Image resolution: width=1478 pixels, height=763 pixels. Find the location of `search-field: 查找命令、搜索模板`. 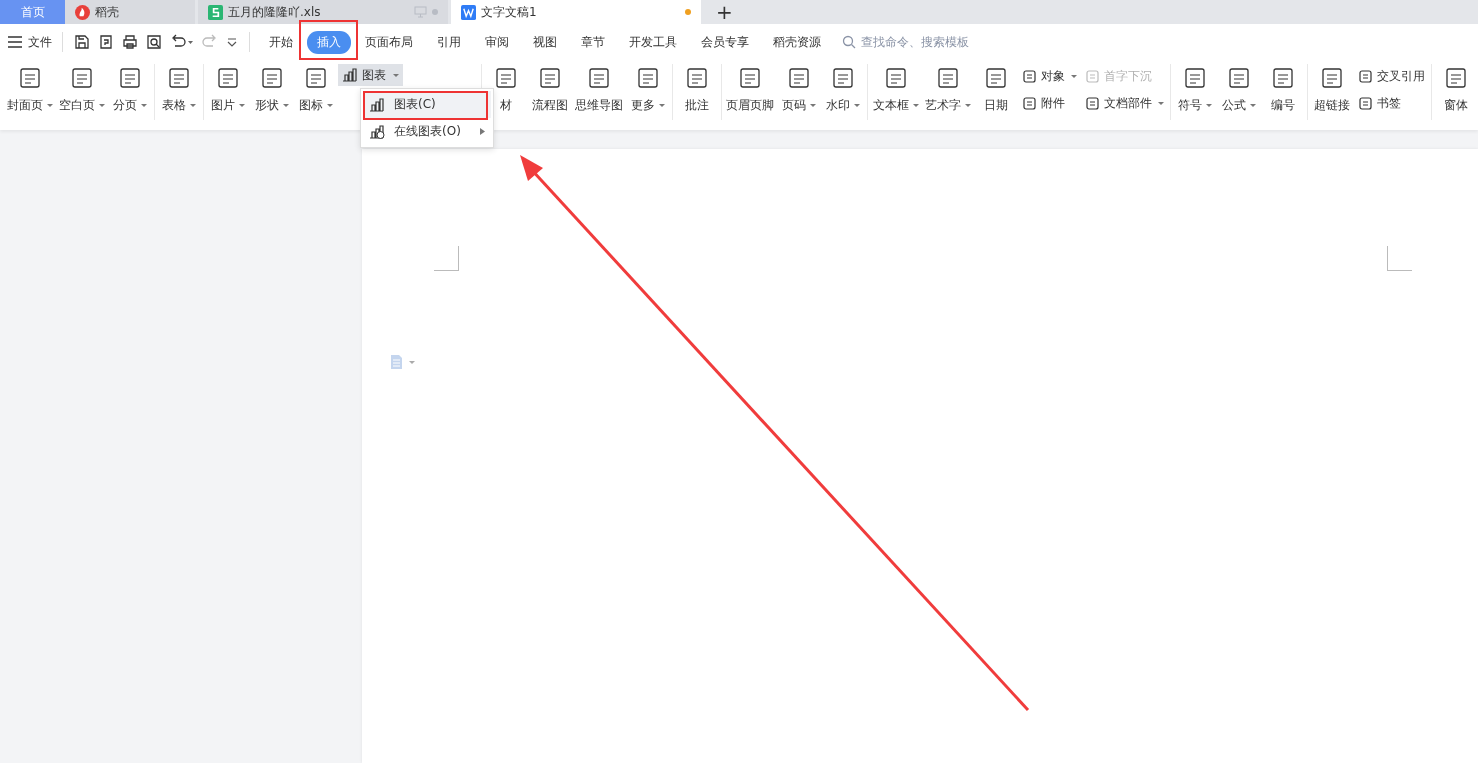

search-field: 查找命令、搜索模板 is located at coordinates (927, 42).